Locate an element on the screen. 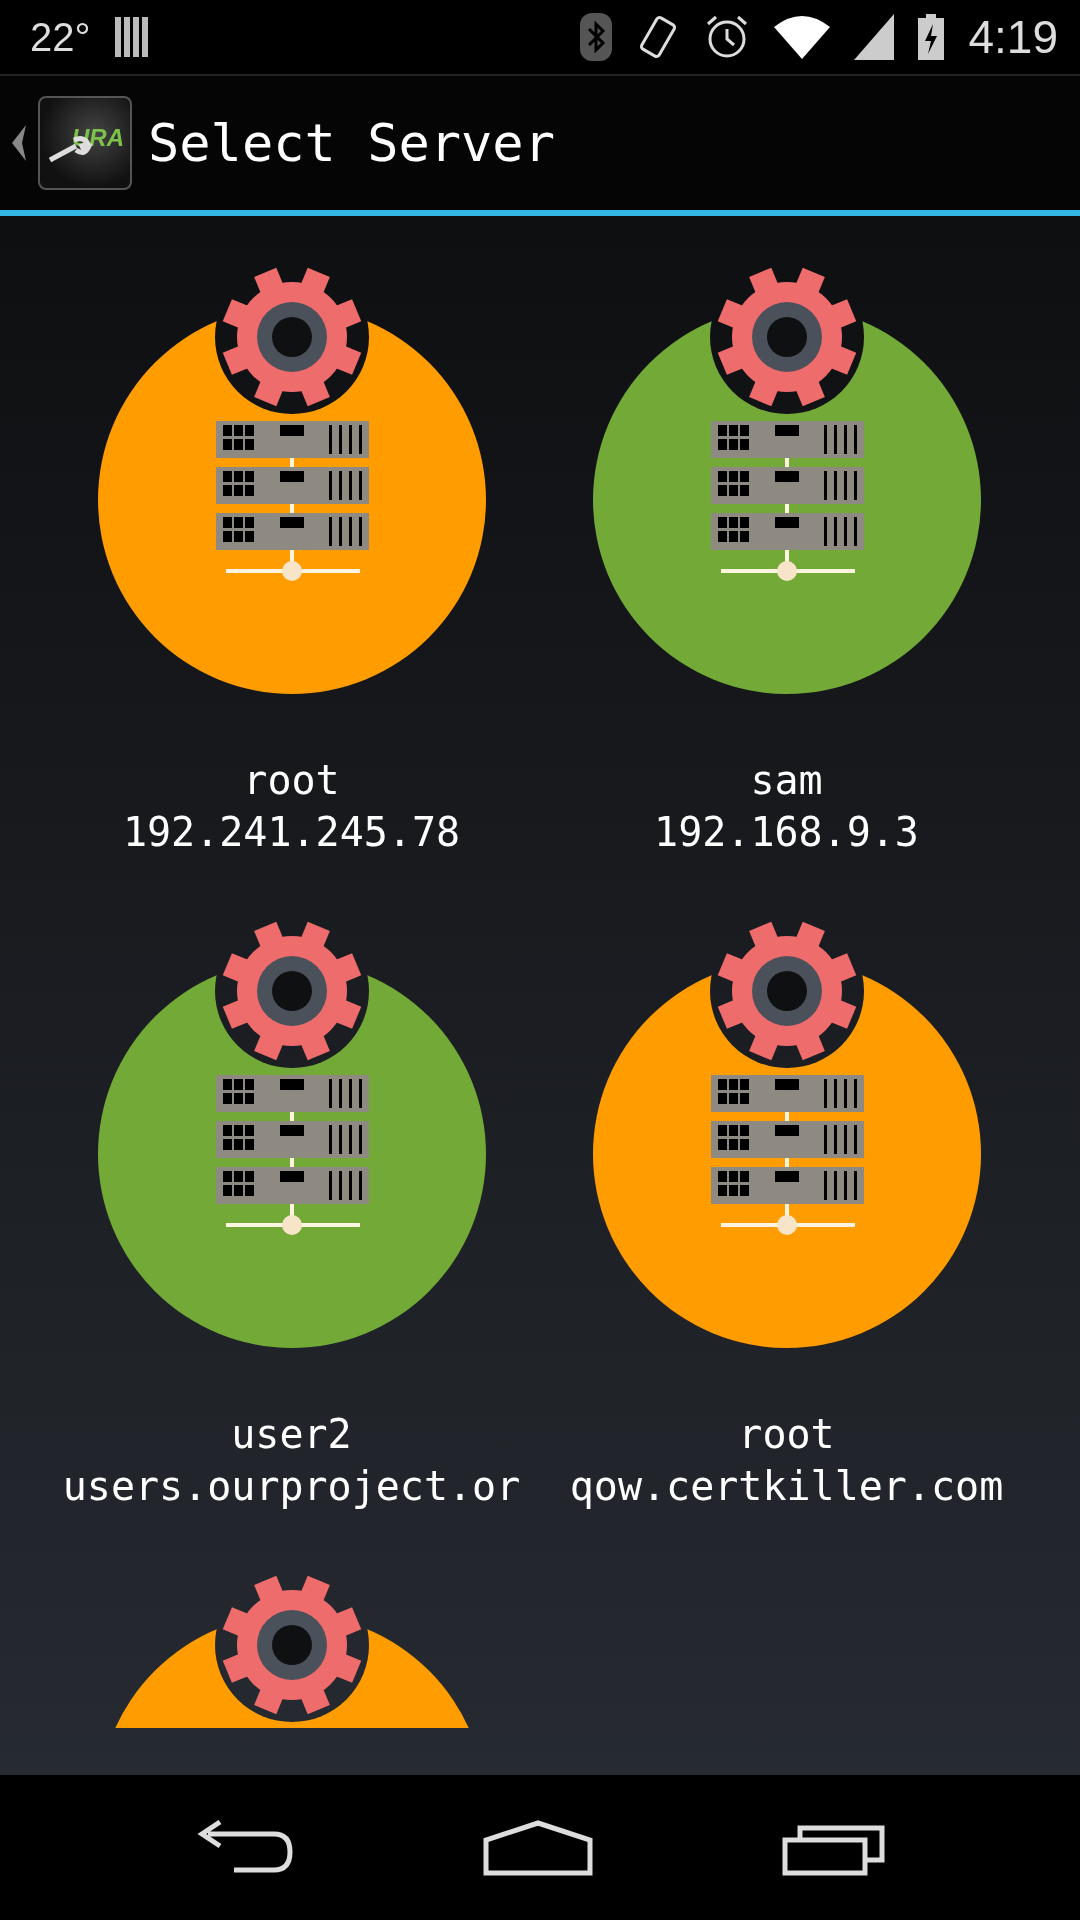 The height and width of the screenshot is (1920, 1080). server-user: sam is located at coordinates (786, 780).